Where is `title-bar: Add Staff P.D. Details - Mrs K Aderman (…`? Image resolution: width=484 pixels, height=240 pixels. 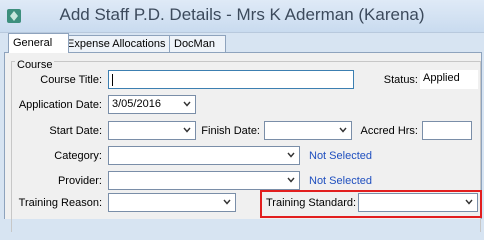 title-bar: Add Staff P.D. Details - Mrs K Aderman (… is located at coordinates (242, 16).